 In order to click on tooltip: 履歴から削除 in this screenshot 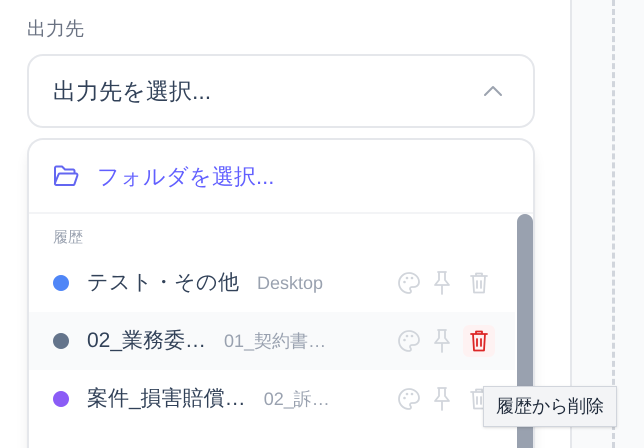, I will do `click(550, 406)`.